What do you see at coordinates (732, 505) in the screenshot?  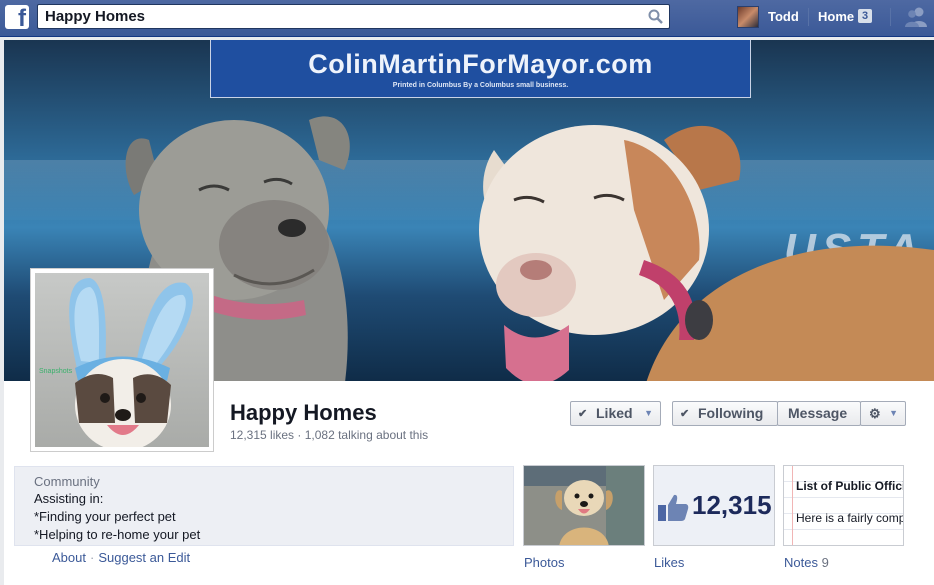 I see `likes-count: 12,315` at bounding box center [732, 505].